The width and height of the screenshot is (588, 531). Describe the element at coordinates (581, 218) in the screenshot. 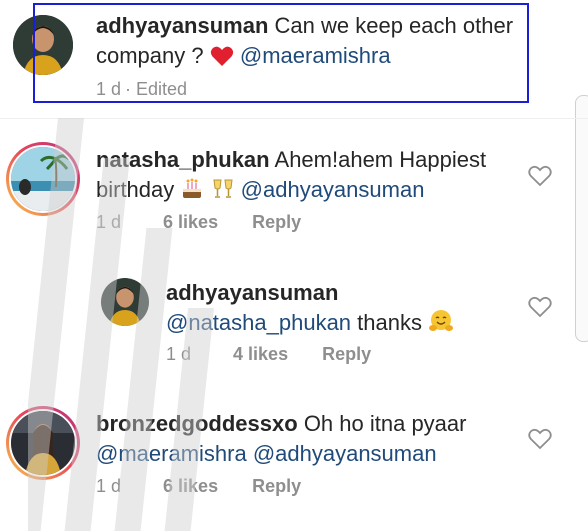

I see `scrollbar` at that location.